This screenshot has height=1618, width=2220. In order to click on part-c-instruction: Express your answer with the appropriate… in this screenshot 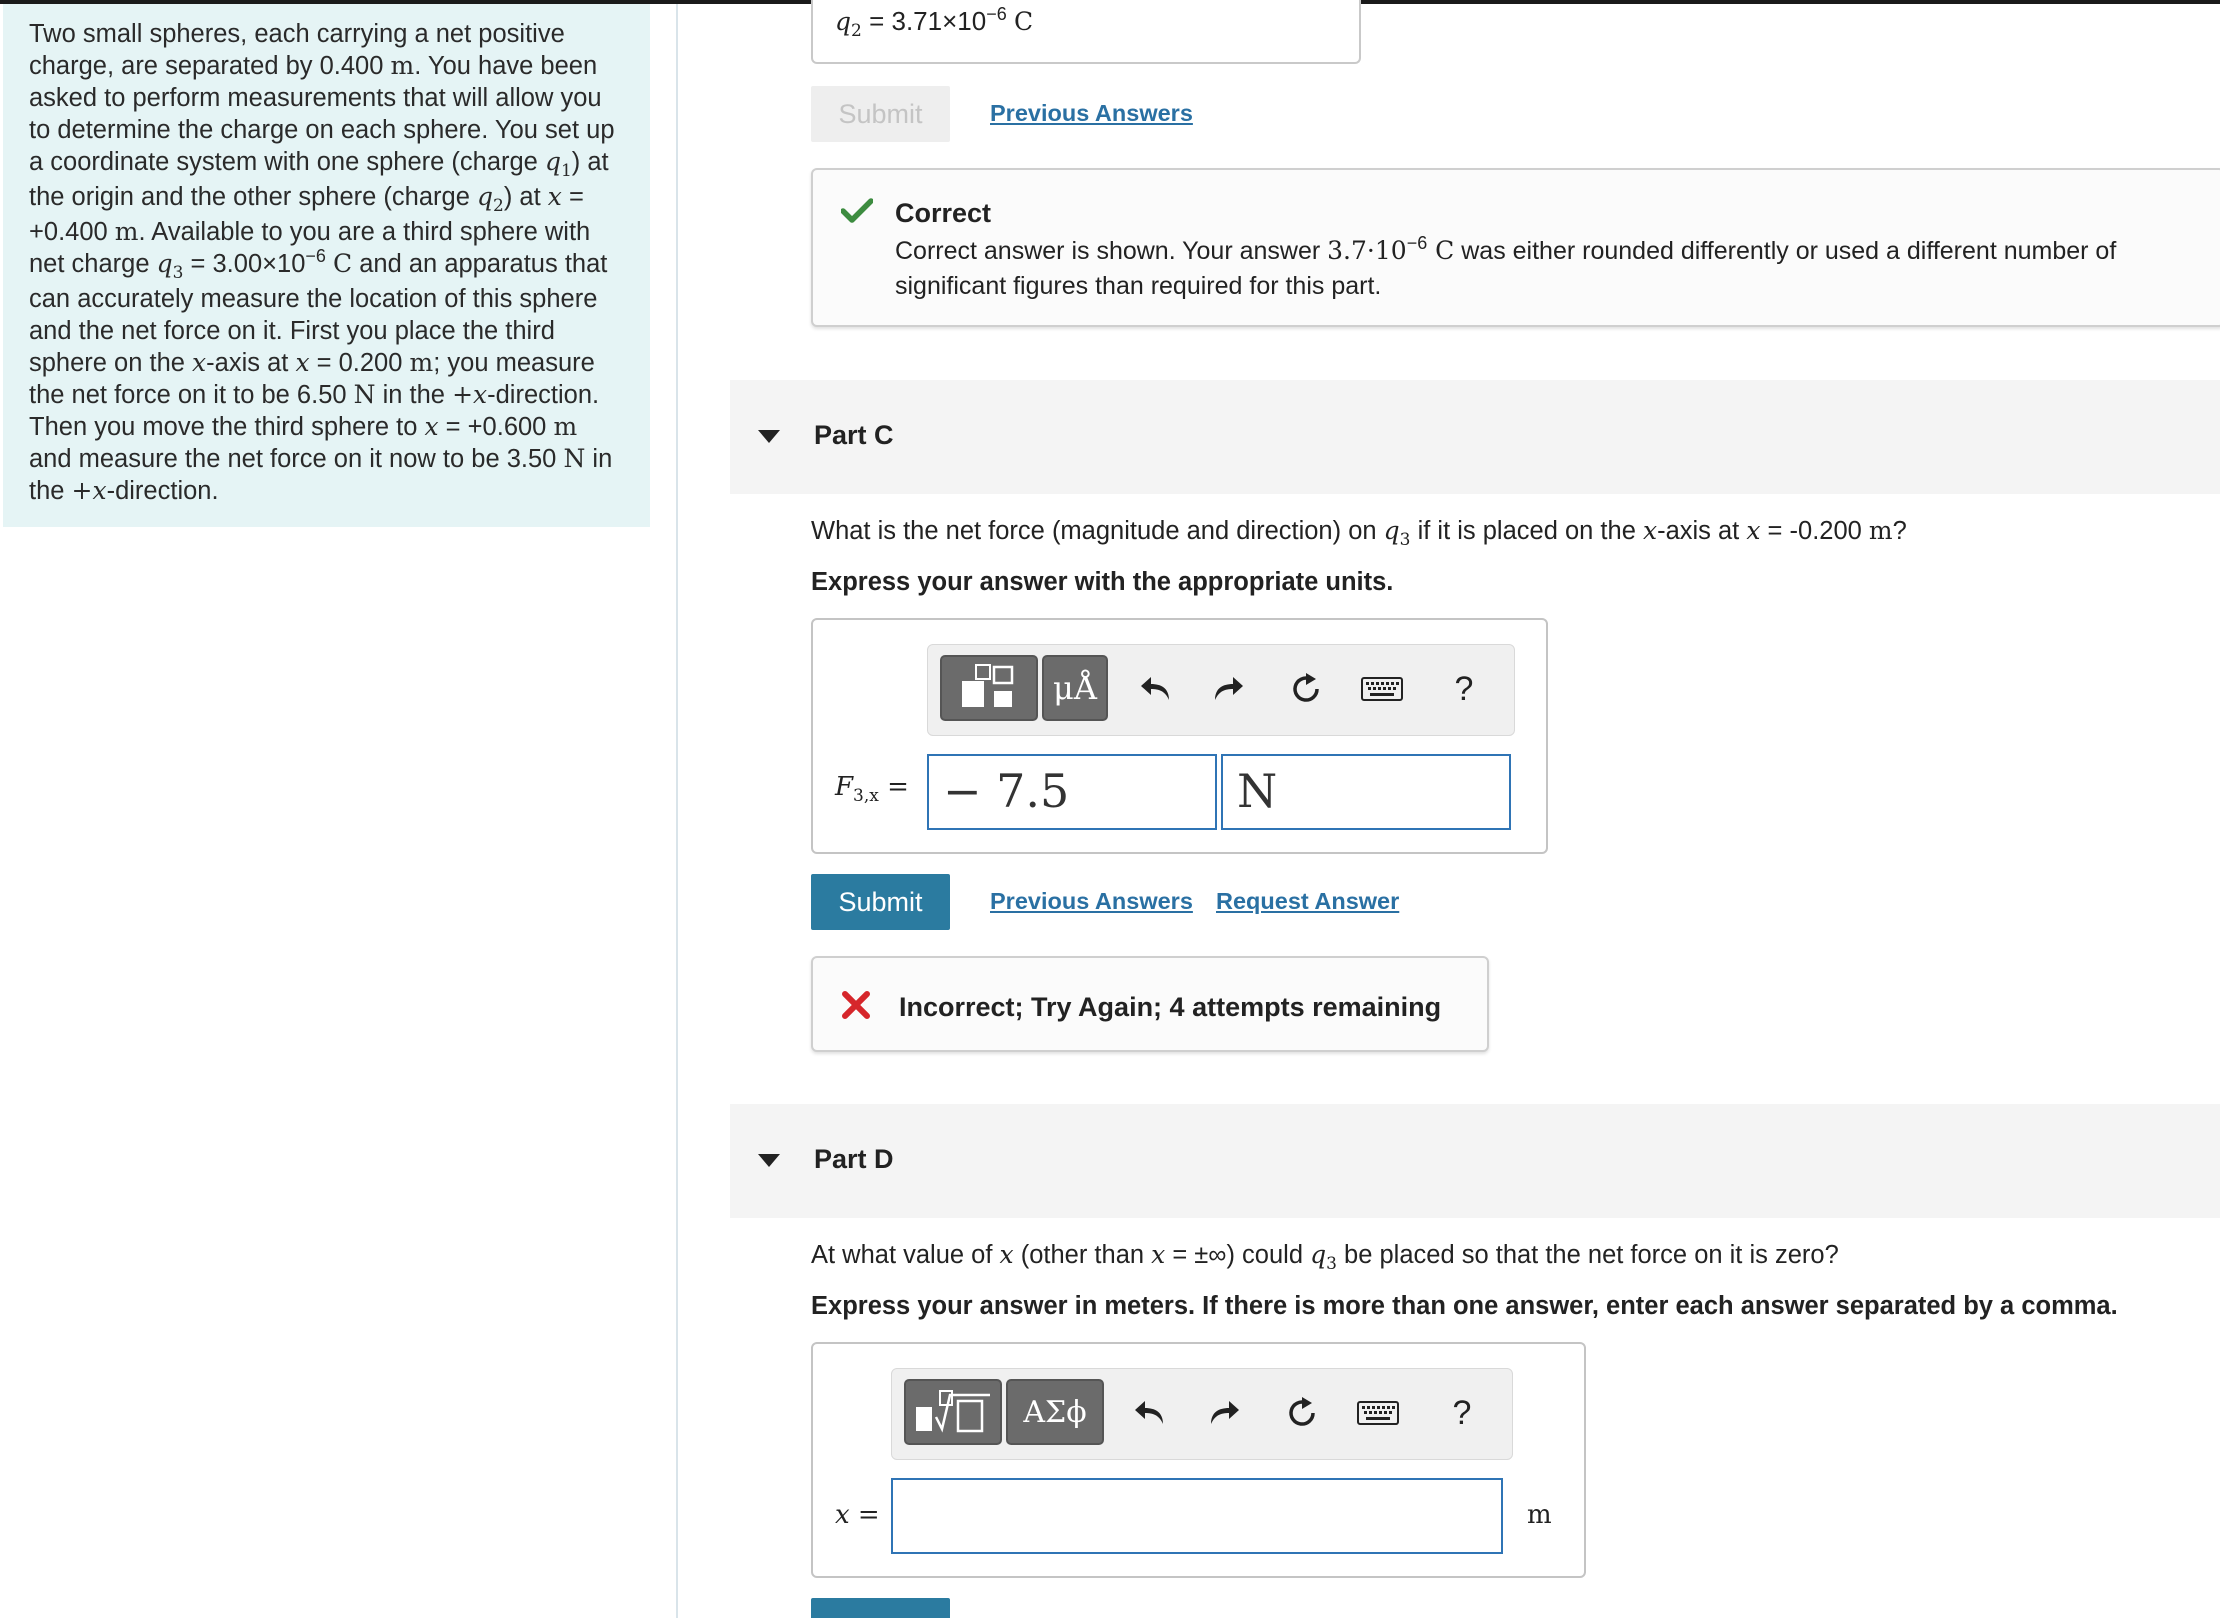, I will do `click(1102, 582)`.